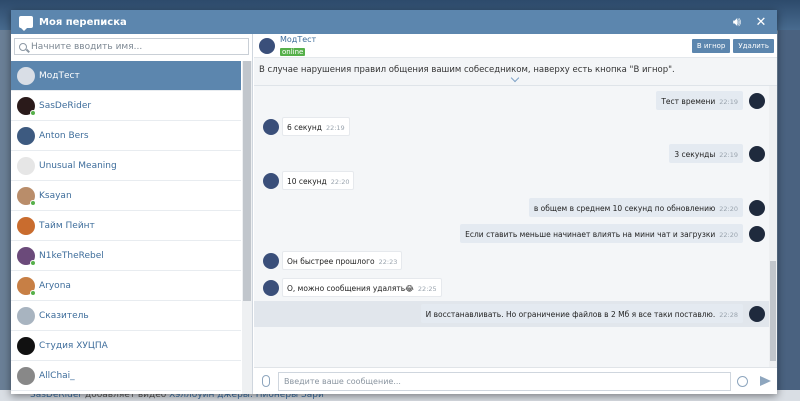 This screenshot has width=800, height=401. Describe the element at coordinates (331, 261) in the screenshot. I see `message-text: Он быстрее прошлого` at that location.